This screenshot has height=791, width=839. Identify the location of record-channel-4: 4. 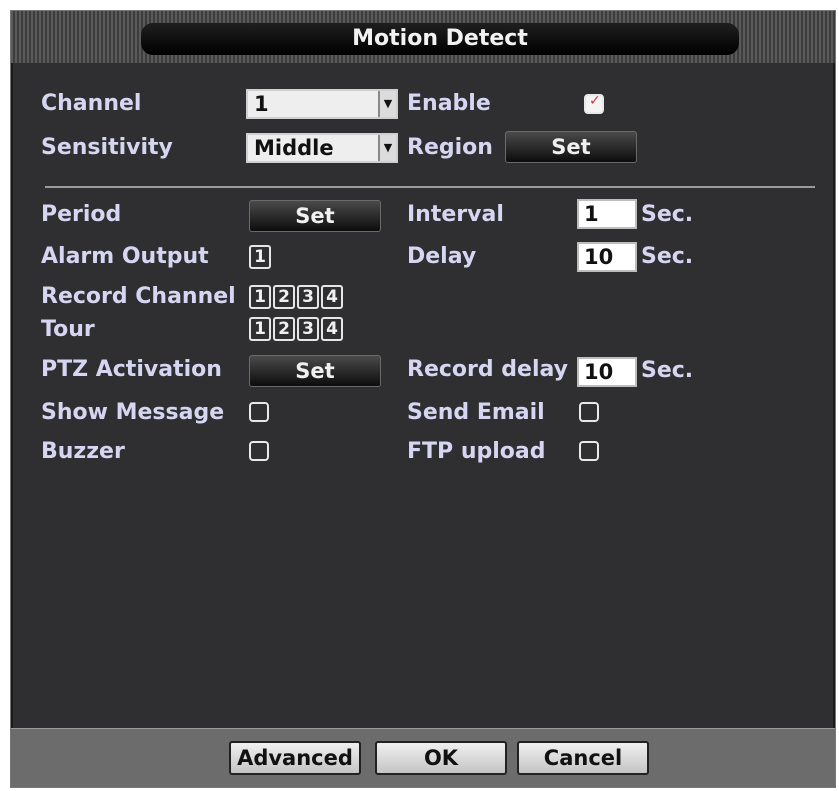
(332, 297).